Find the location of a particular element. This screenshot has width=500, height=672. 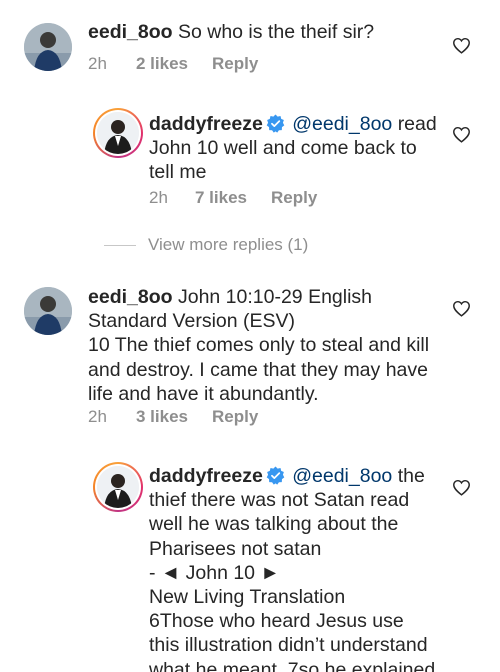

comment-first-line: eedi_8oo John 10:10-29 English is located at coordinates (268, 297).